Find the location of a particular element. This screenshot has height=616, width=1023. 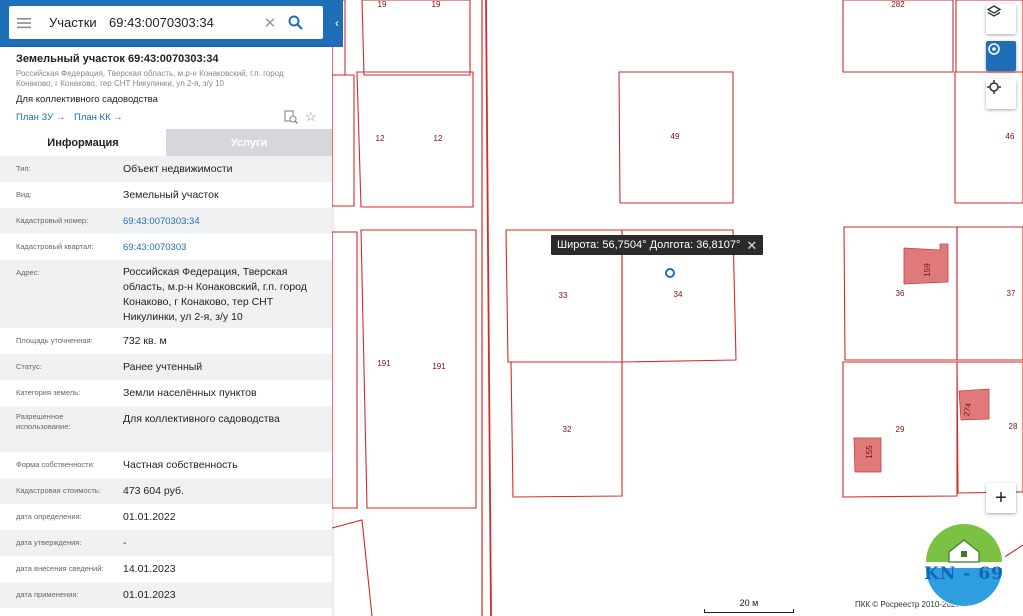

zoom-in-label: + is located at coordinates (1001, 497).